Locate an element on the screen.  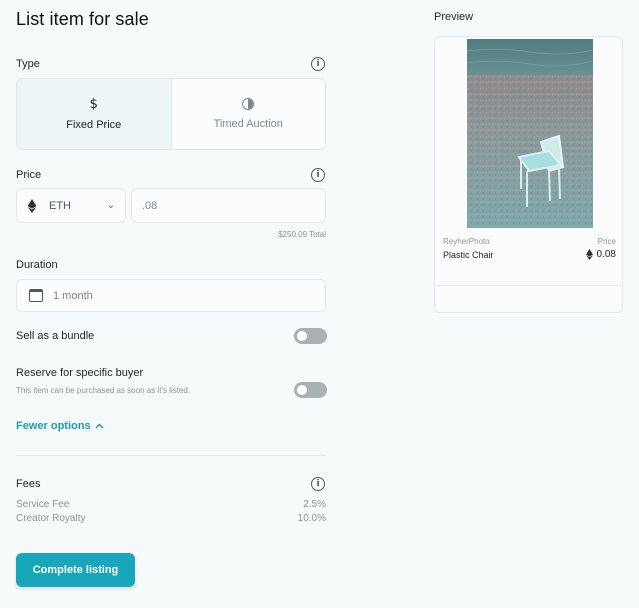
fee-value: 10.0% is located at coordinates (311, 518).